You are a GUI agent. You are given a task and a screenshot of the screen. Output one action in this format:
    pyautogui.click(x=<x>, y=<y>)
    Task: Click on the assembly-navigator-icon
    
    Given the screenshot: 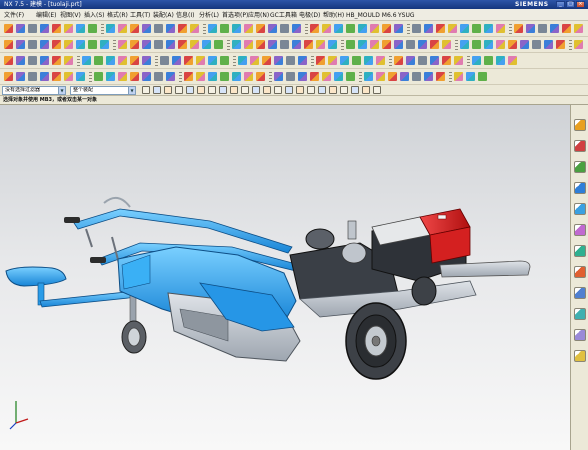 What is the action you would take?
    pyautogui.click(x=580, y=209)
    